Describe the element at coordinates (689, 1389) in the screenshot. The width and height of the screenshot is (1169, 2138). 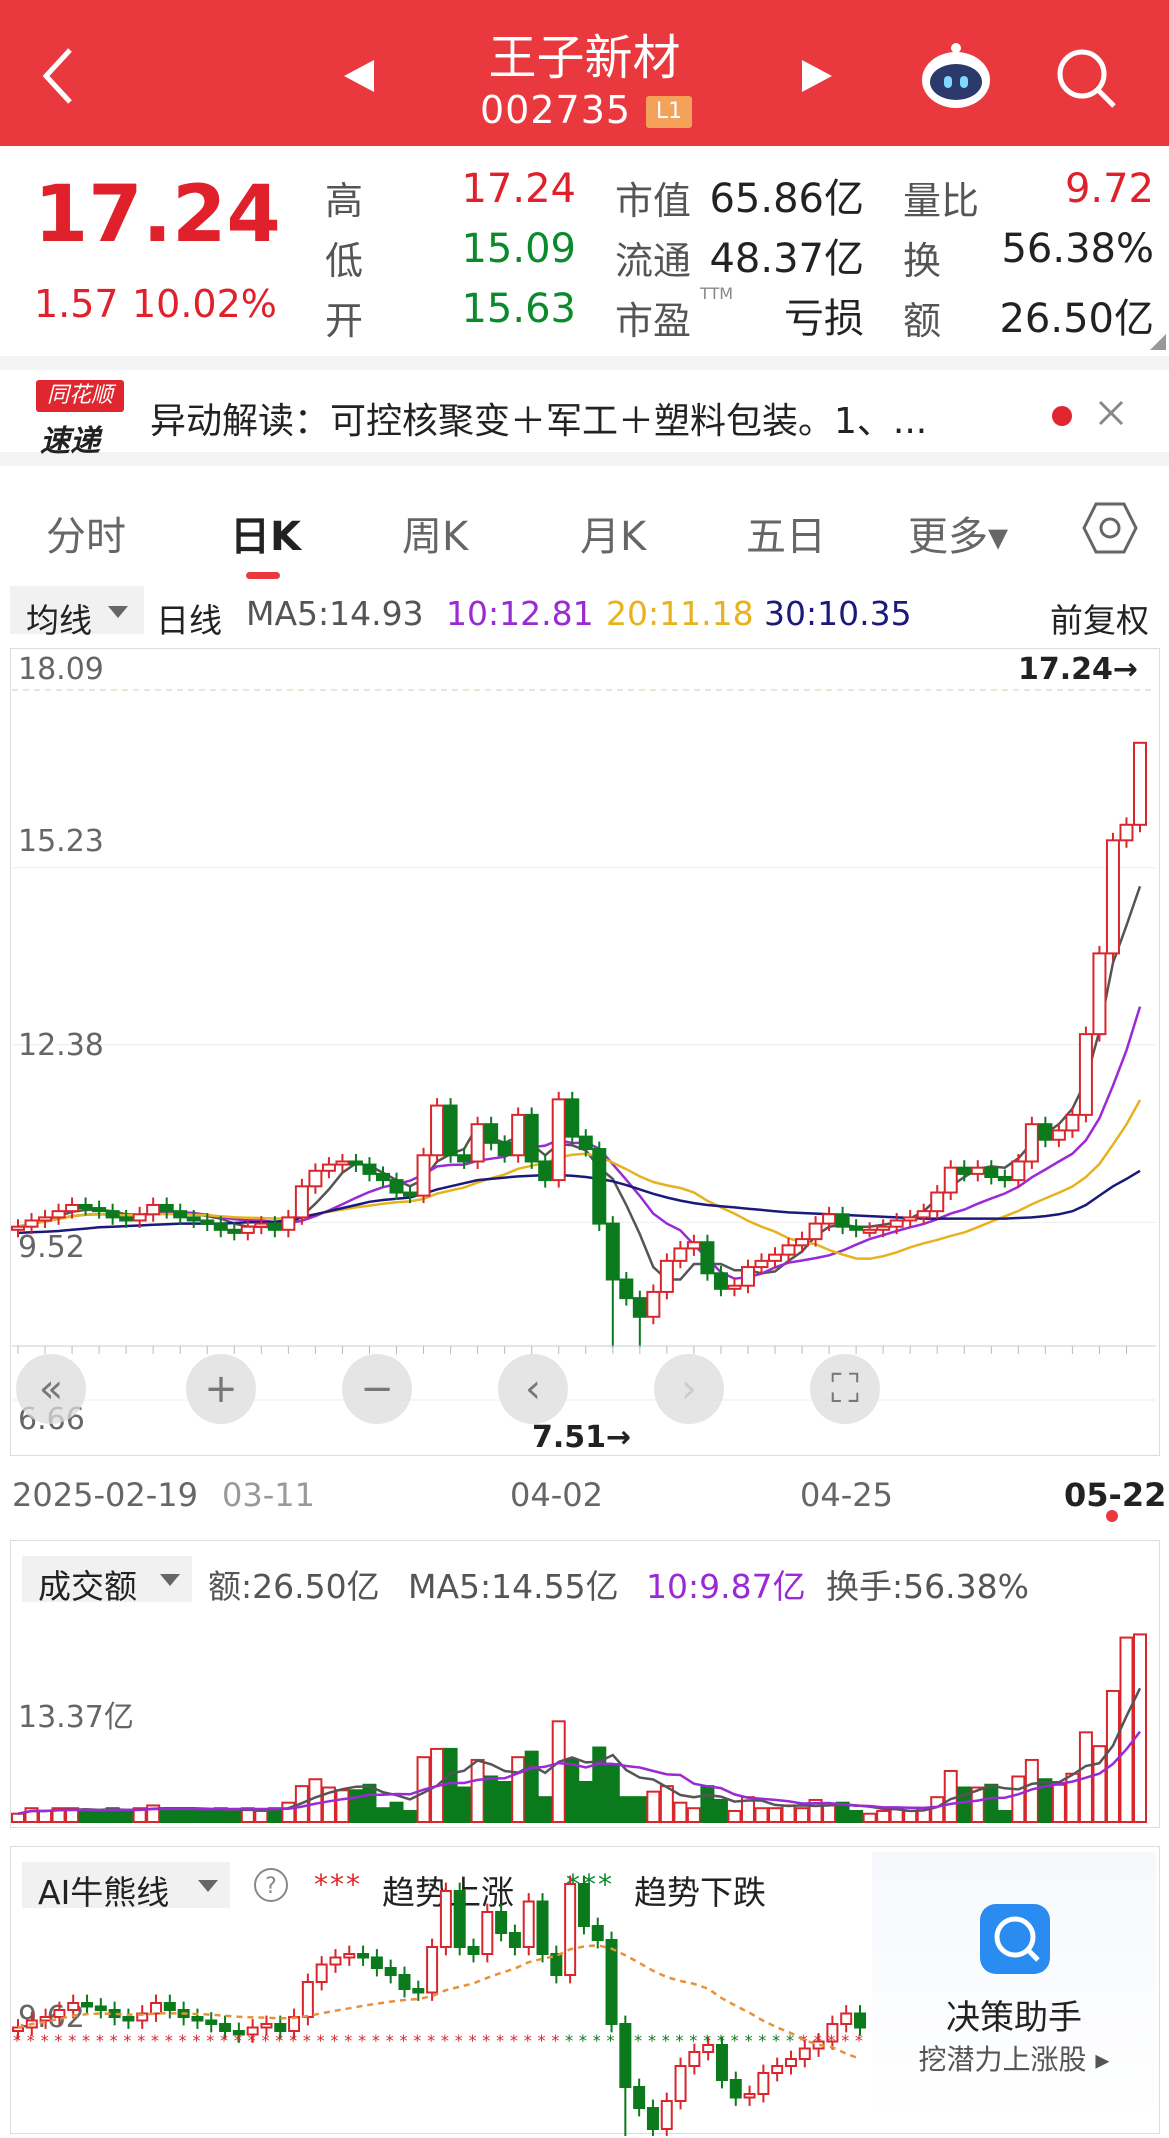
I see `scroll-right-button: ›` at that location.